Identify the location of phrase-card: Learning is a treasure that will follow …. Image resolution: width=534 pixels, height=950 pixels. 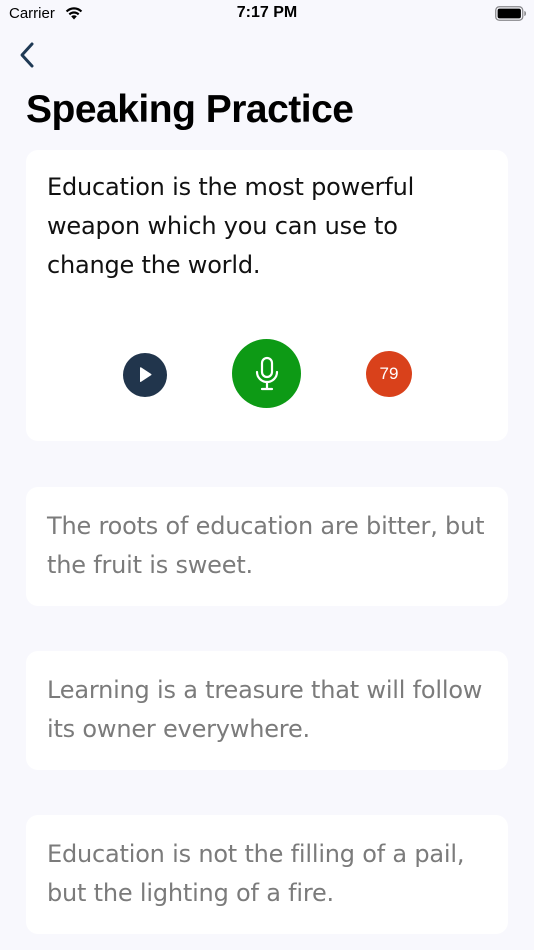
(267, 710).